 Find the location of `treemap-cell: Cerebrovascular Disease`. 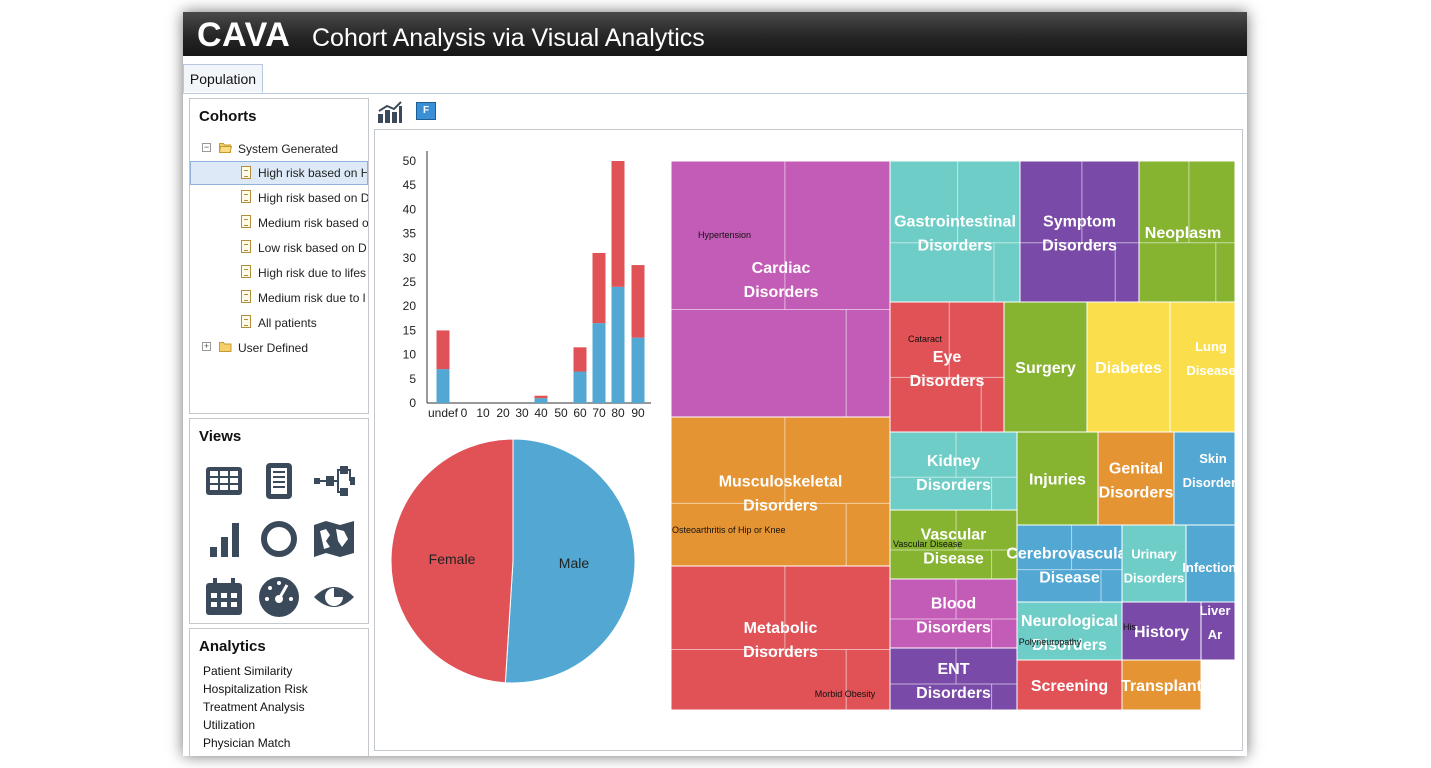

treemap-cell: Cerebrovascular Disease is located at coordinates (1069, 563).